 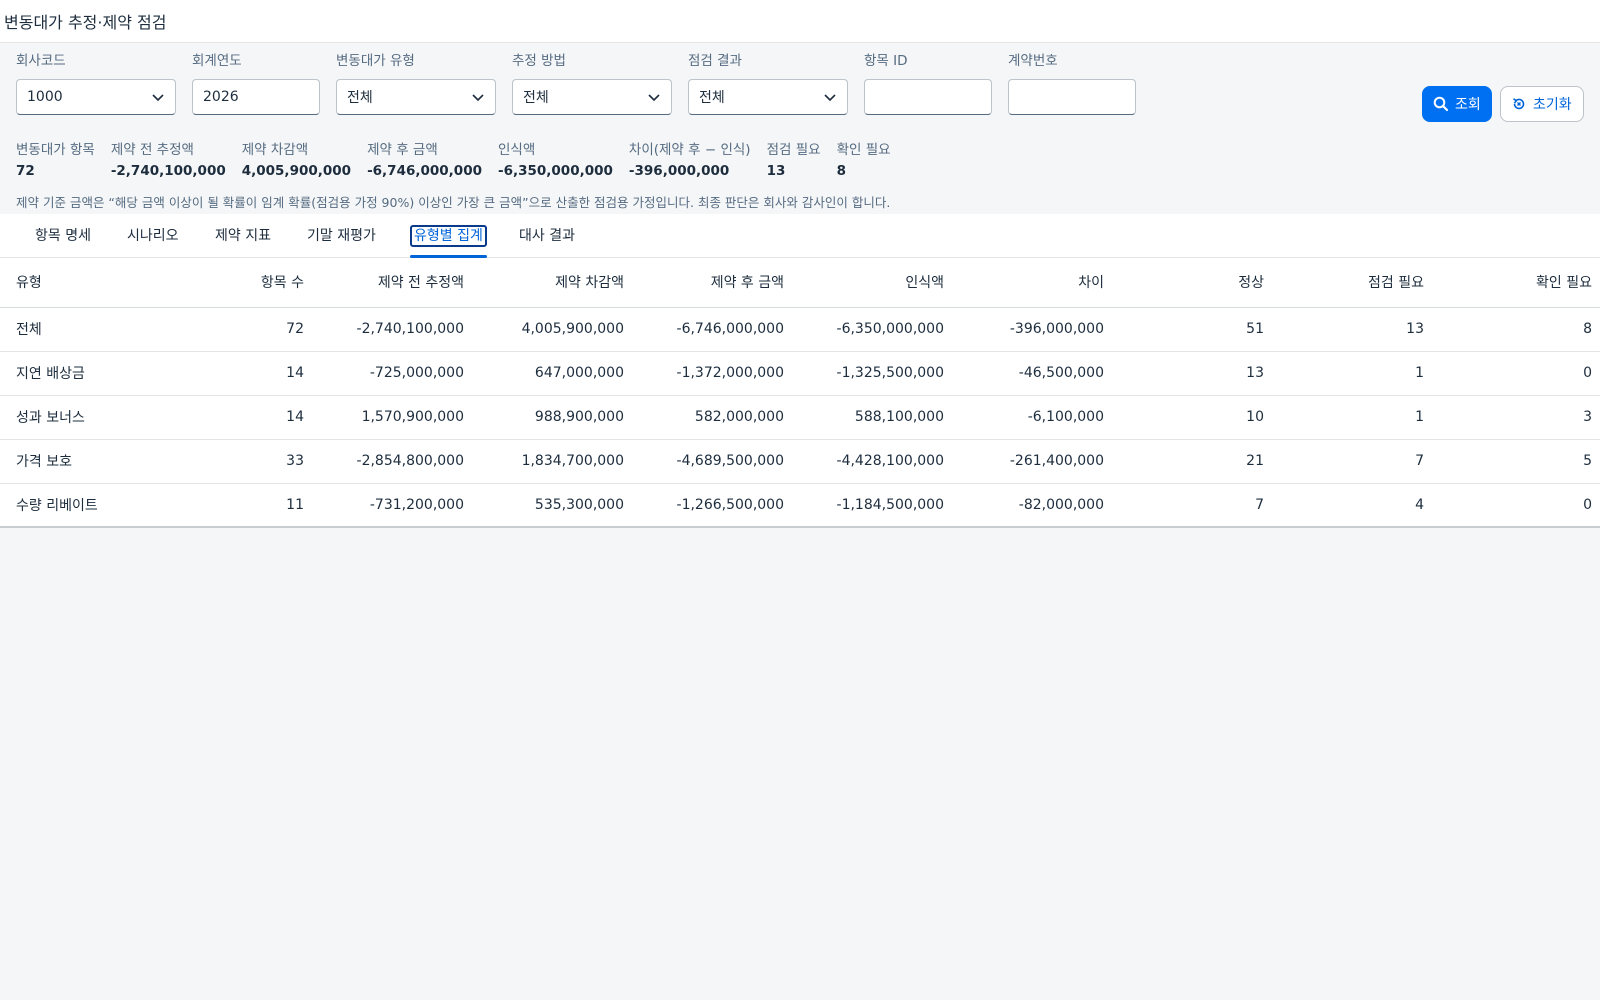 What do you see at coordinates (872, 417) in the screenshot?
I see `table-cell: 588,100,000` at bounding box center [872, 417].